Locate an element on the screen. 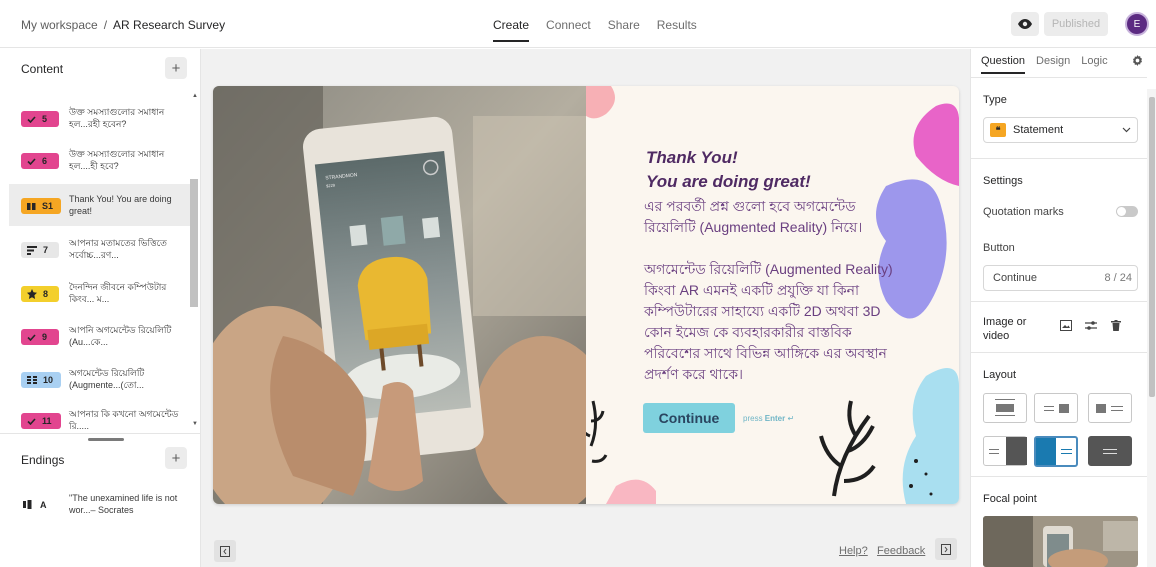 The height and width of the screenshot is (567, 1156). content-scrollbar is located at coordinates (194, 243).